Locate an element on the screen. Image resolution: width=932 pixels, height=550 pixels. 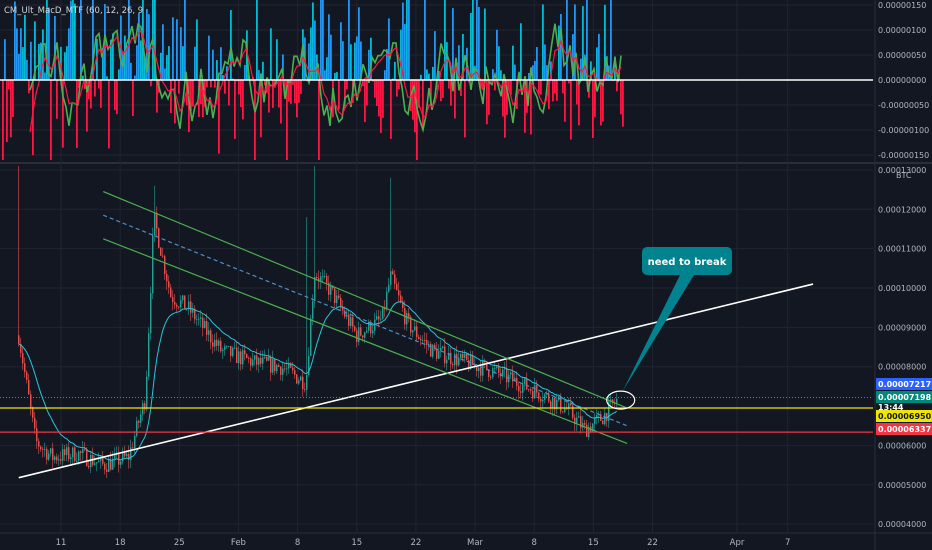
indicator-axis-label: -0.00000150 is located at coordinates (903, 155).